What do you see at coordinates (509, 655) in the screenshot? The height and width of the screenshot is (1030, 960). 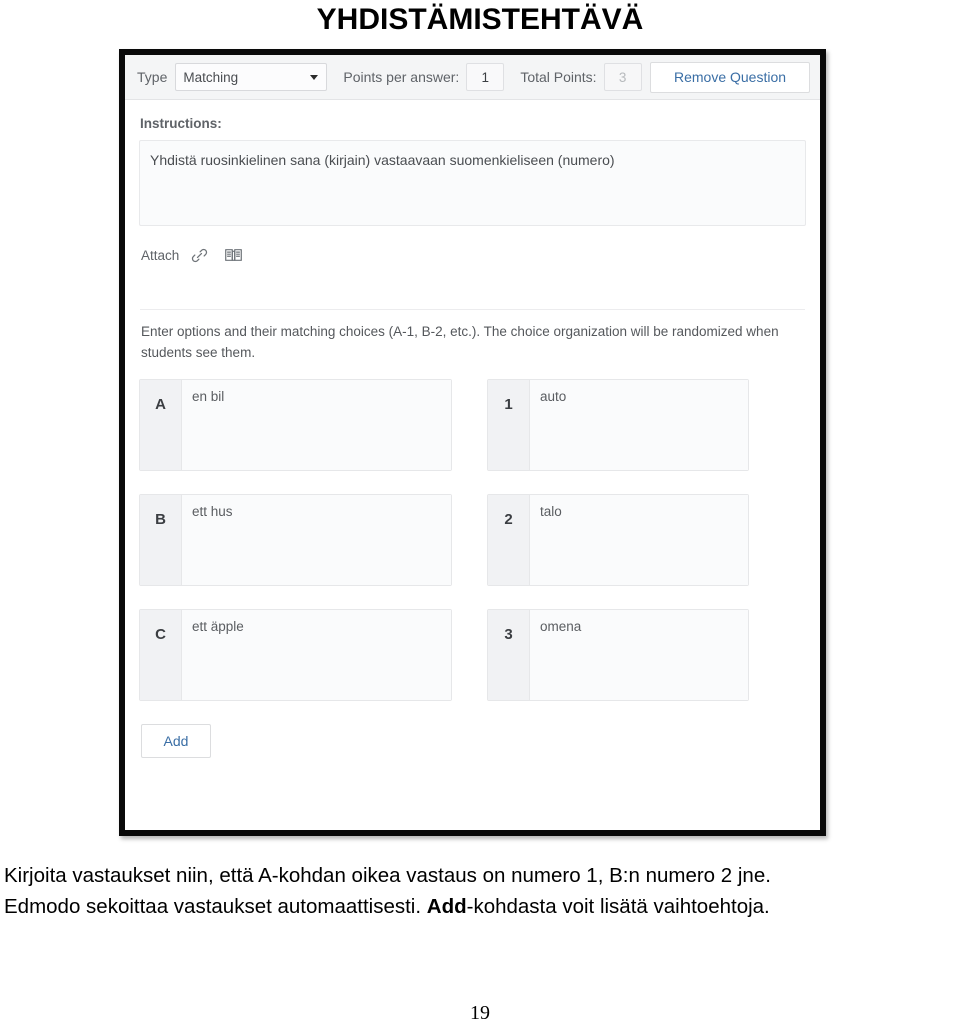 I see `choice-key-label: 3` at bounding box center [509, 655].